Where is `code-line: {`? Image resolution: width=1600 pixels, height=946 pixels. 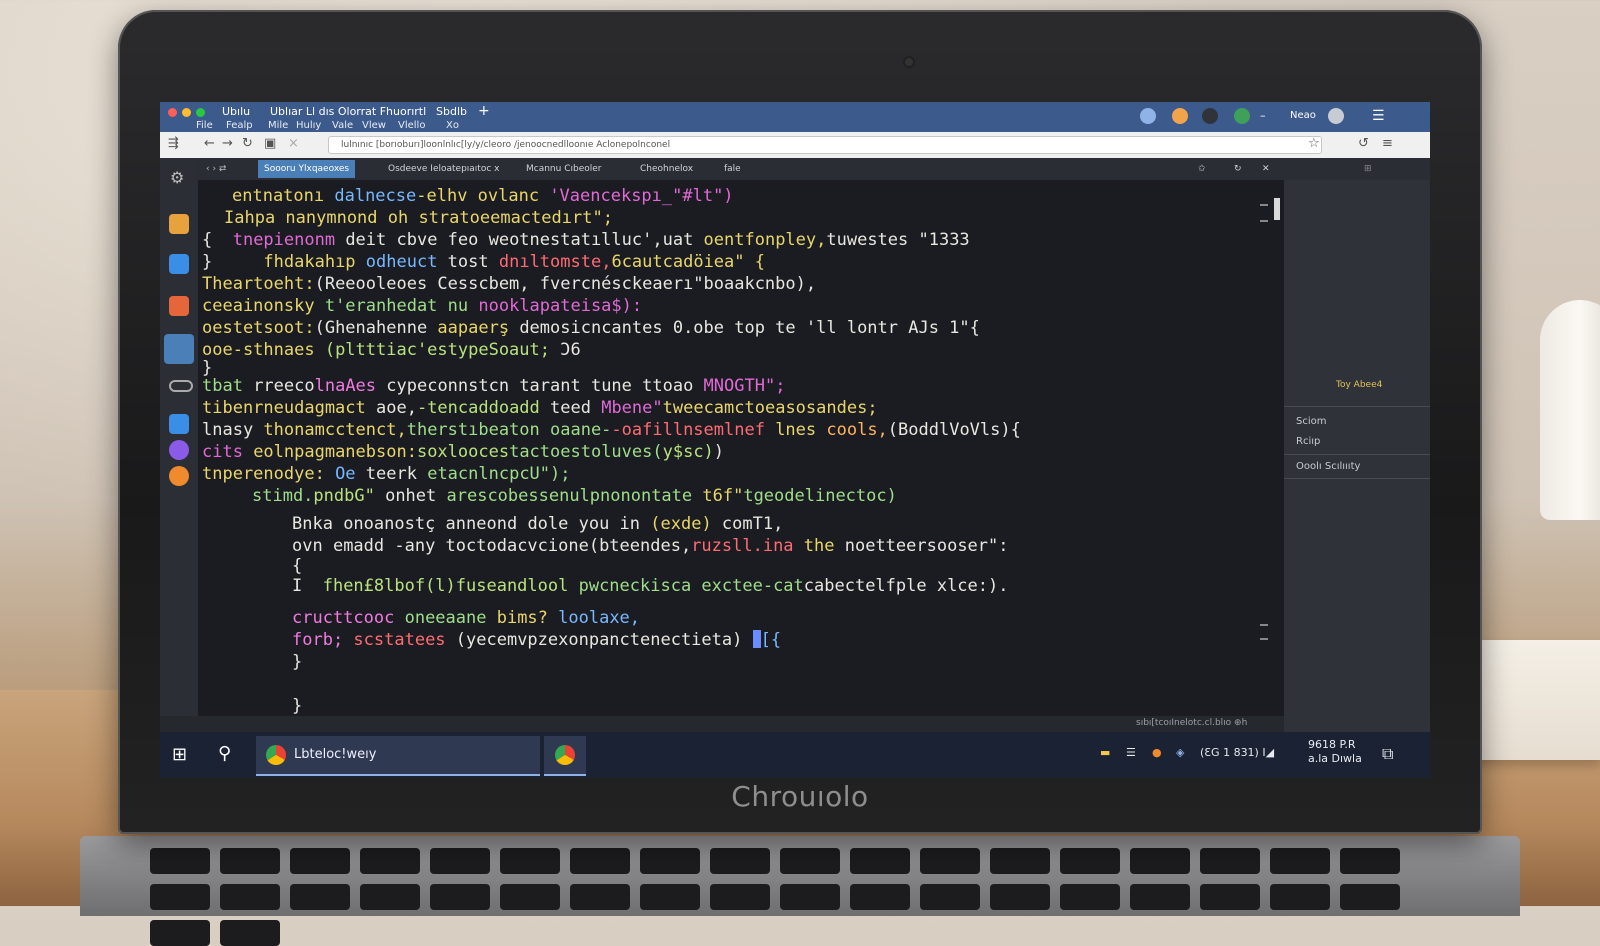
code-line: { is located at coordinates (297, 566).